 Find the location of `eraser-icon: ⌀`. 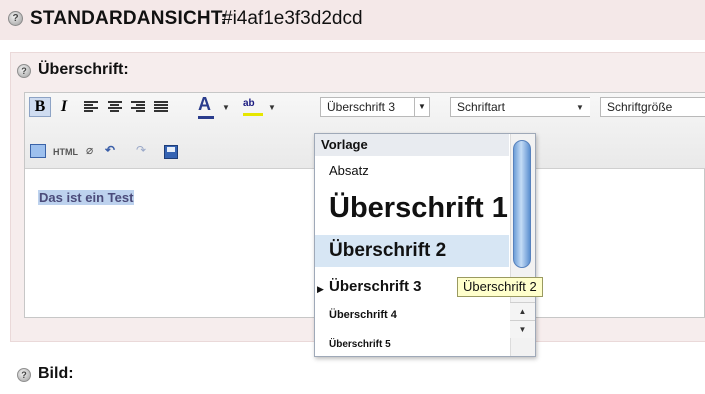

eraser-icon: ⌀ is located at coordinates (89, 152).